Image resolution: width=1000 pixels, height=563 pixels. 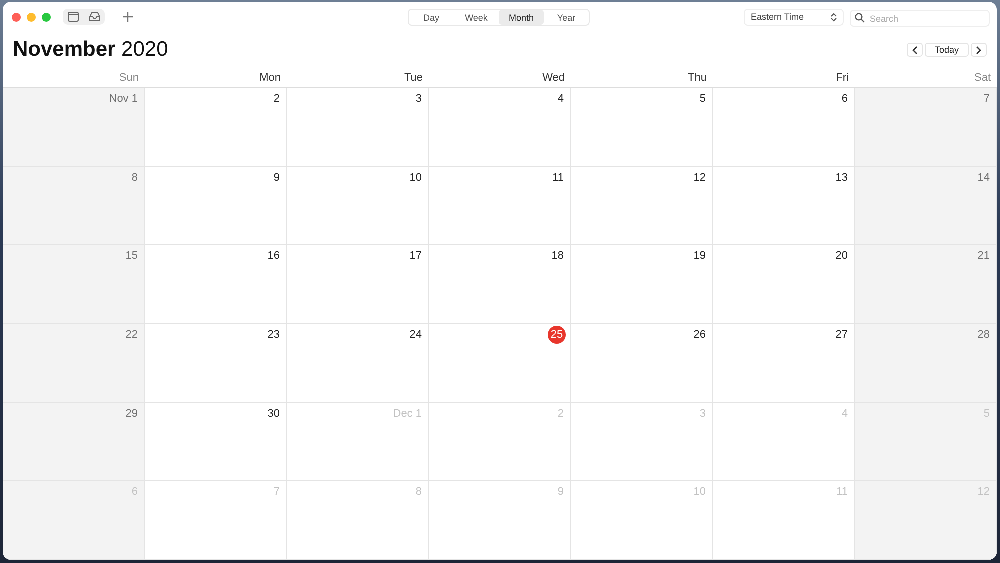 I want to click on today-date: 25, so click(x=557, y=335).